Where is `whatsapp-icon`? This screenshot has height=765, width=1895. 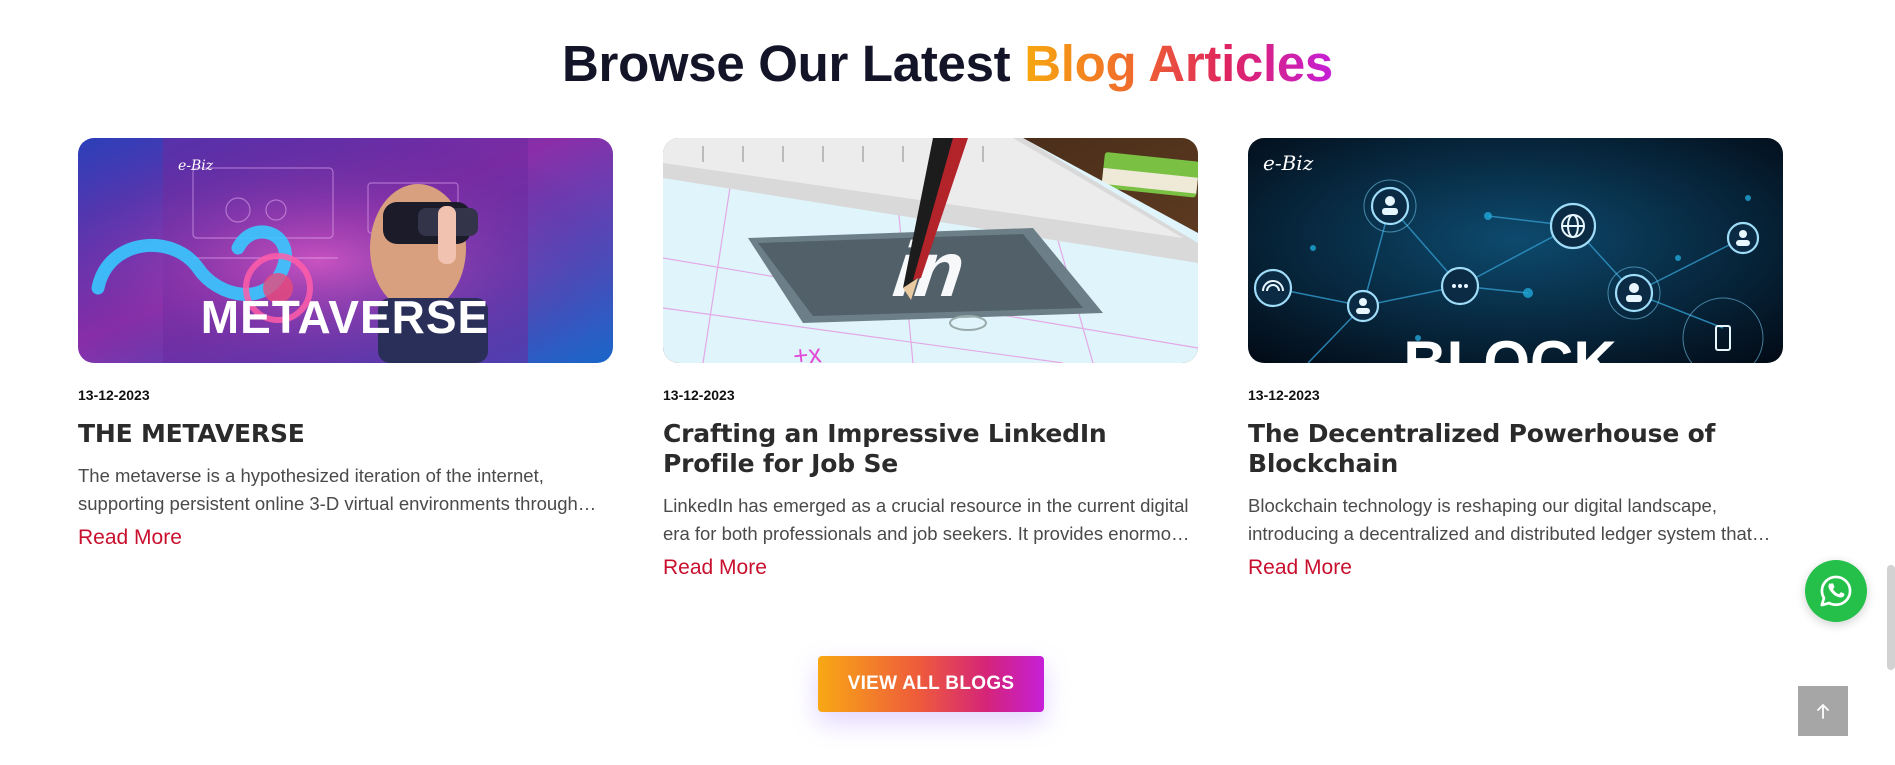 whatsapp-icon is located at coordinates (1836, 591).